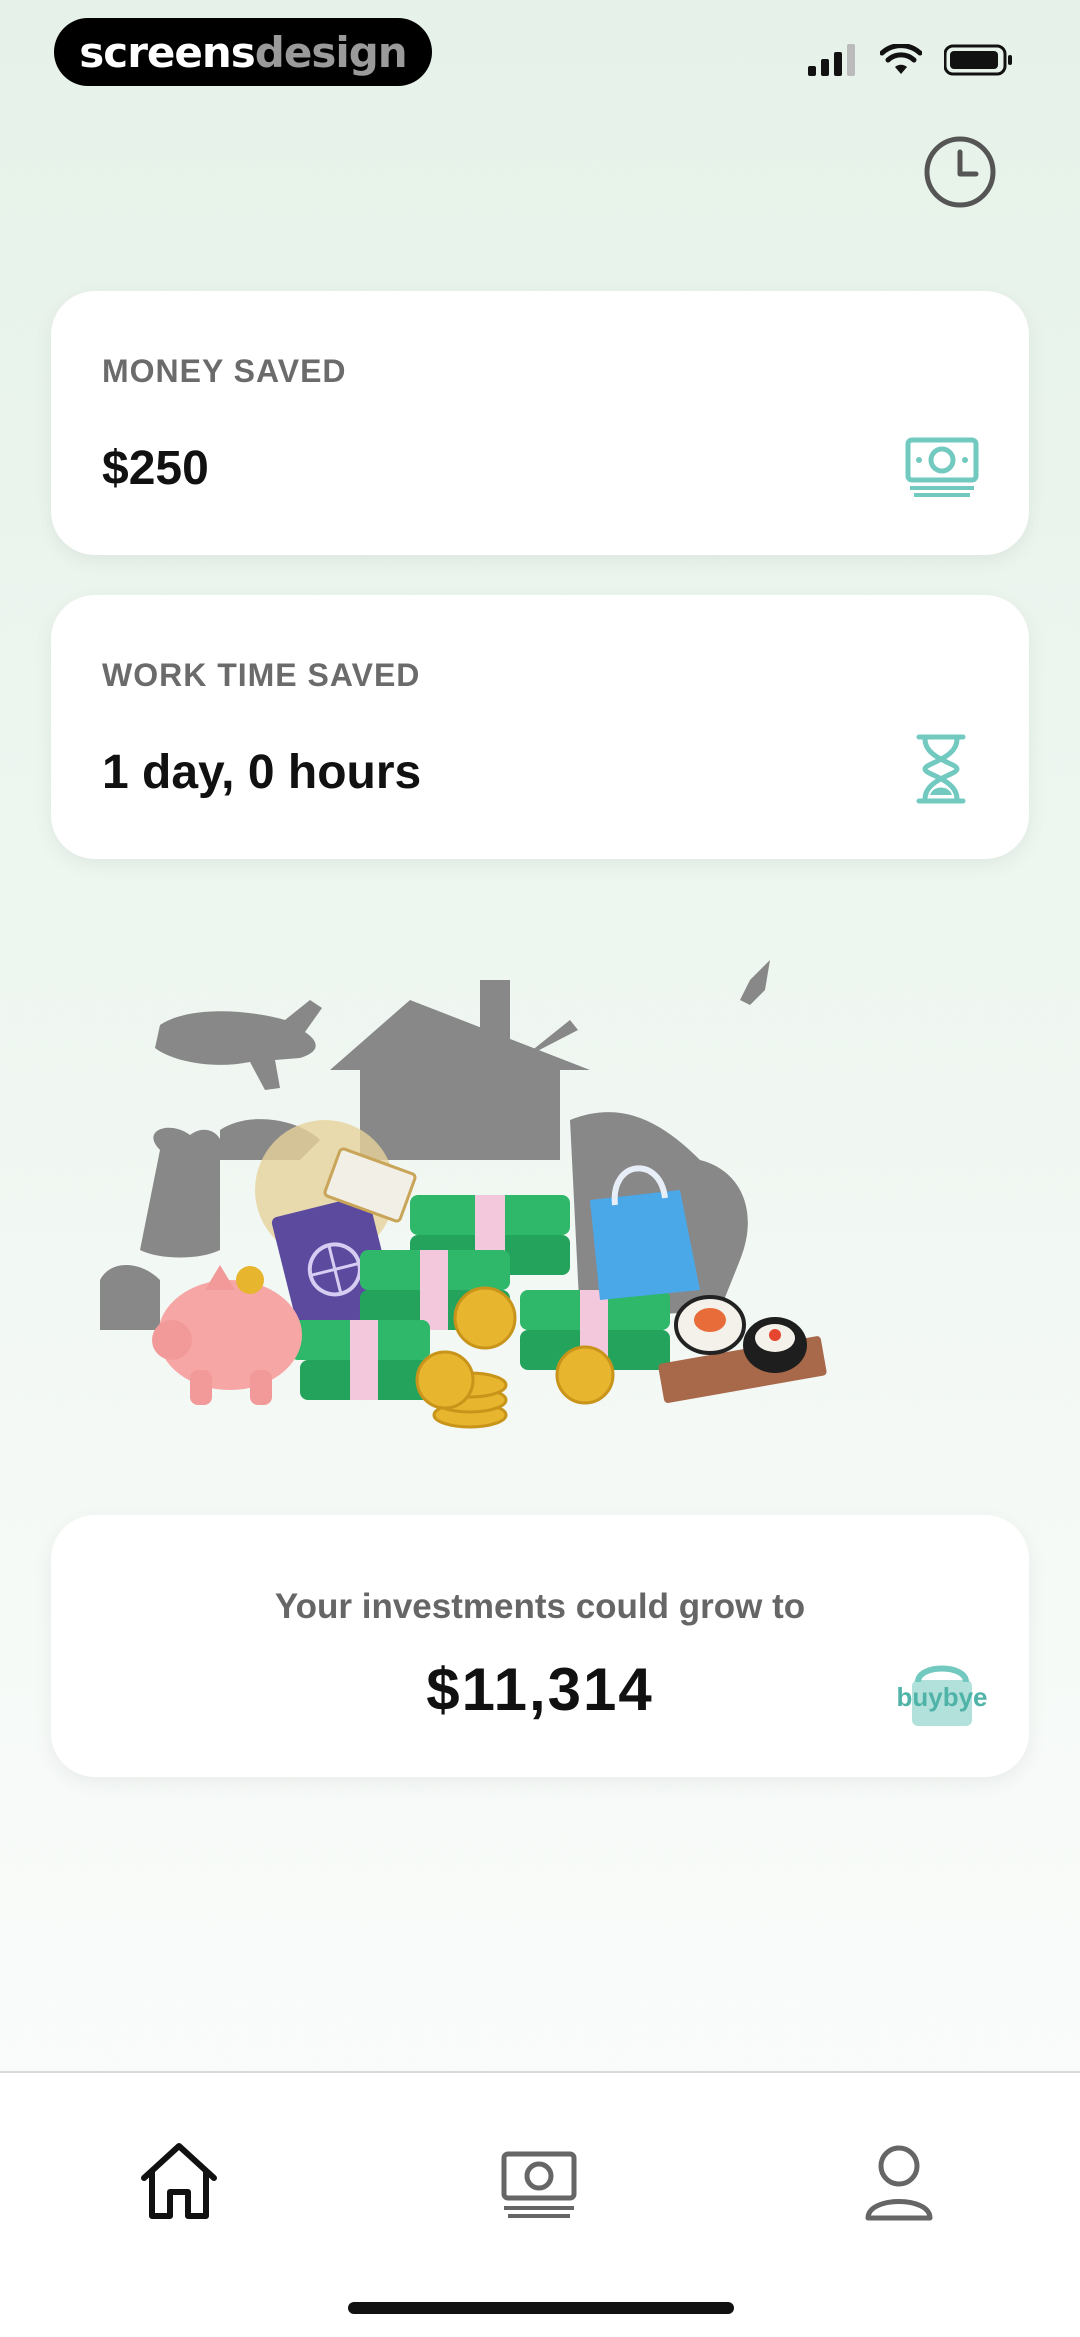 The image size is (1080, 2337). I want to click on money-saved-label: MONEY SAVED, so click(224, 371).